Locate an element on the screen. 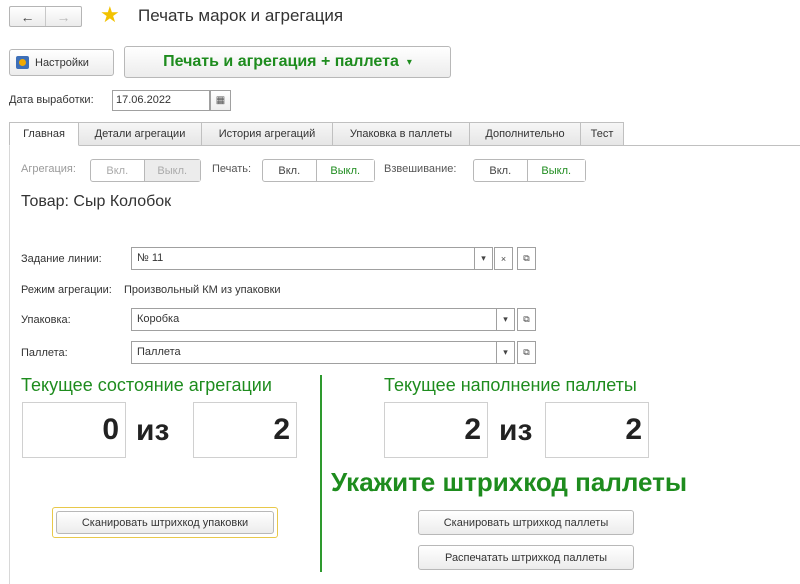 This screenshot has height=584, width=800. aggregation-mode-value: Произвольный КМ из упаковки is located at coordinates (202, 290).